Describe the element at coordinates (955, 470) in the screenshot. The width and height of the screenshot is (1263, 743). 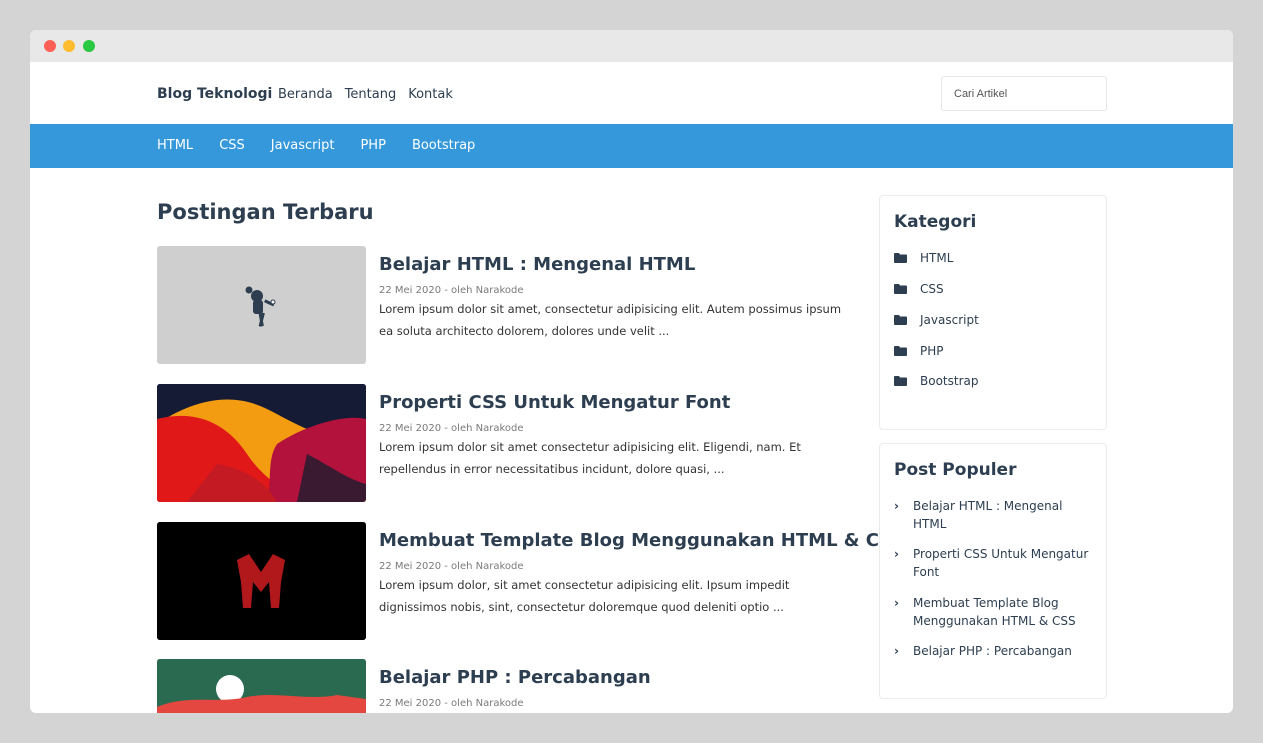
I see `popular-widget-title: Post Populer` at that location.